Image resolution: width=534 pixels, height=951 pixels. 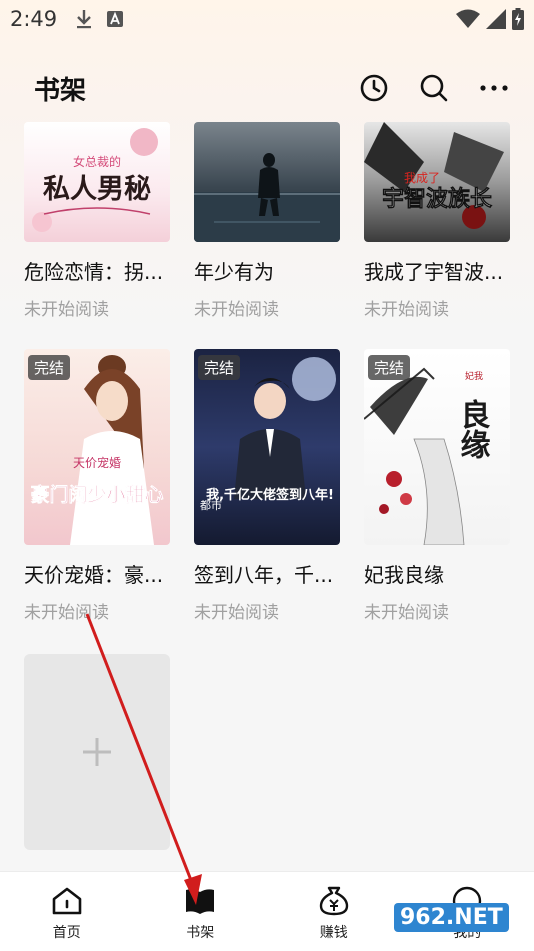 I want to click on book-item: 我成了 宇智波族长 我成了宇智波... 未开始阅读, so click(x=437, y=221).